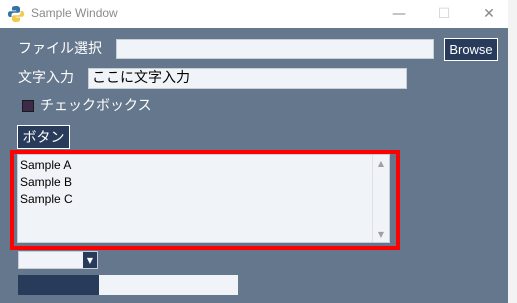  Describe the element at coordinates (90, 260) in the screenshot. I see `dropdown-arrow-icon: ▼` at that location.